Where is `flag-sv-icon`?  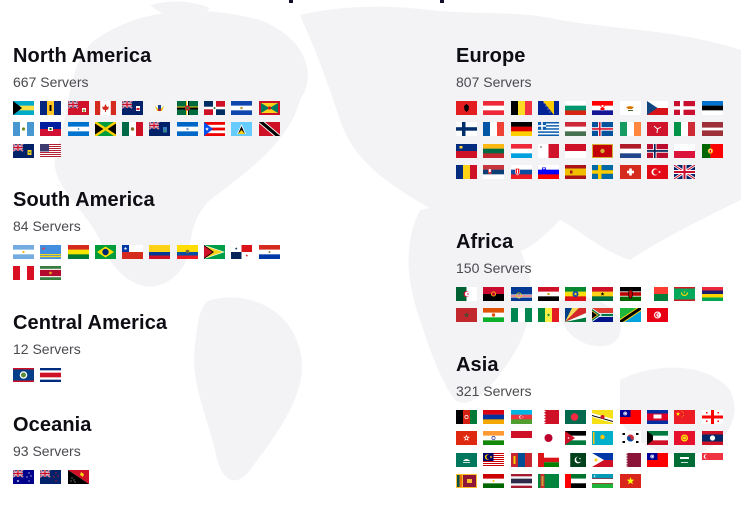
flag-sv-icon is located at coordinates (242, 108).